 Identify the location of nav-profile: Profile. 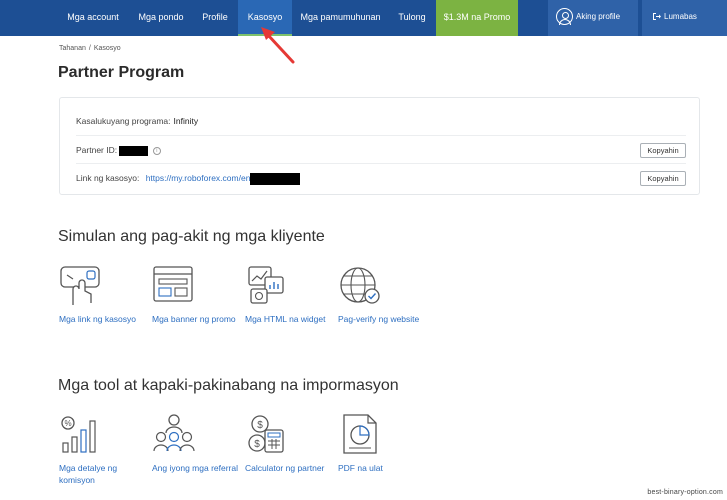
(215, 18).